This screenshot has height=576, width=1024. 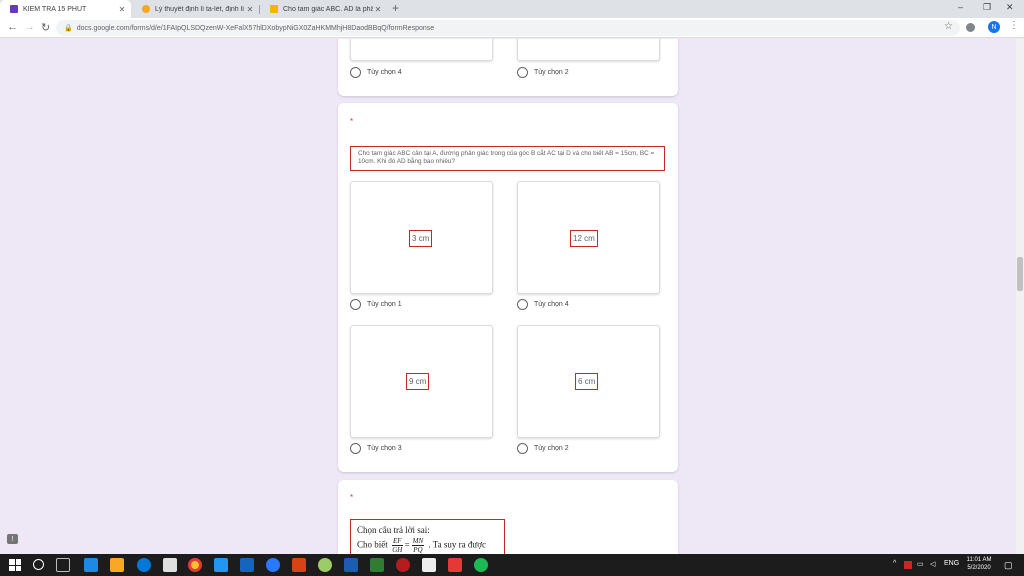 I want to click on fraction-denominator: GH, so click(x=397, y=550).